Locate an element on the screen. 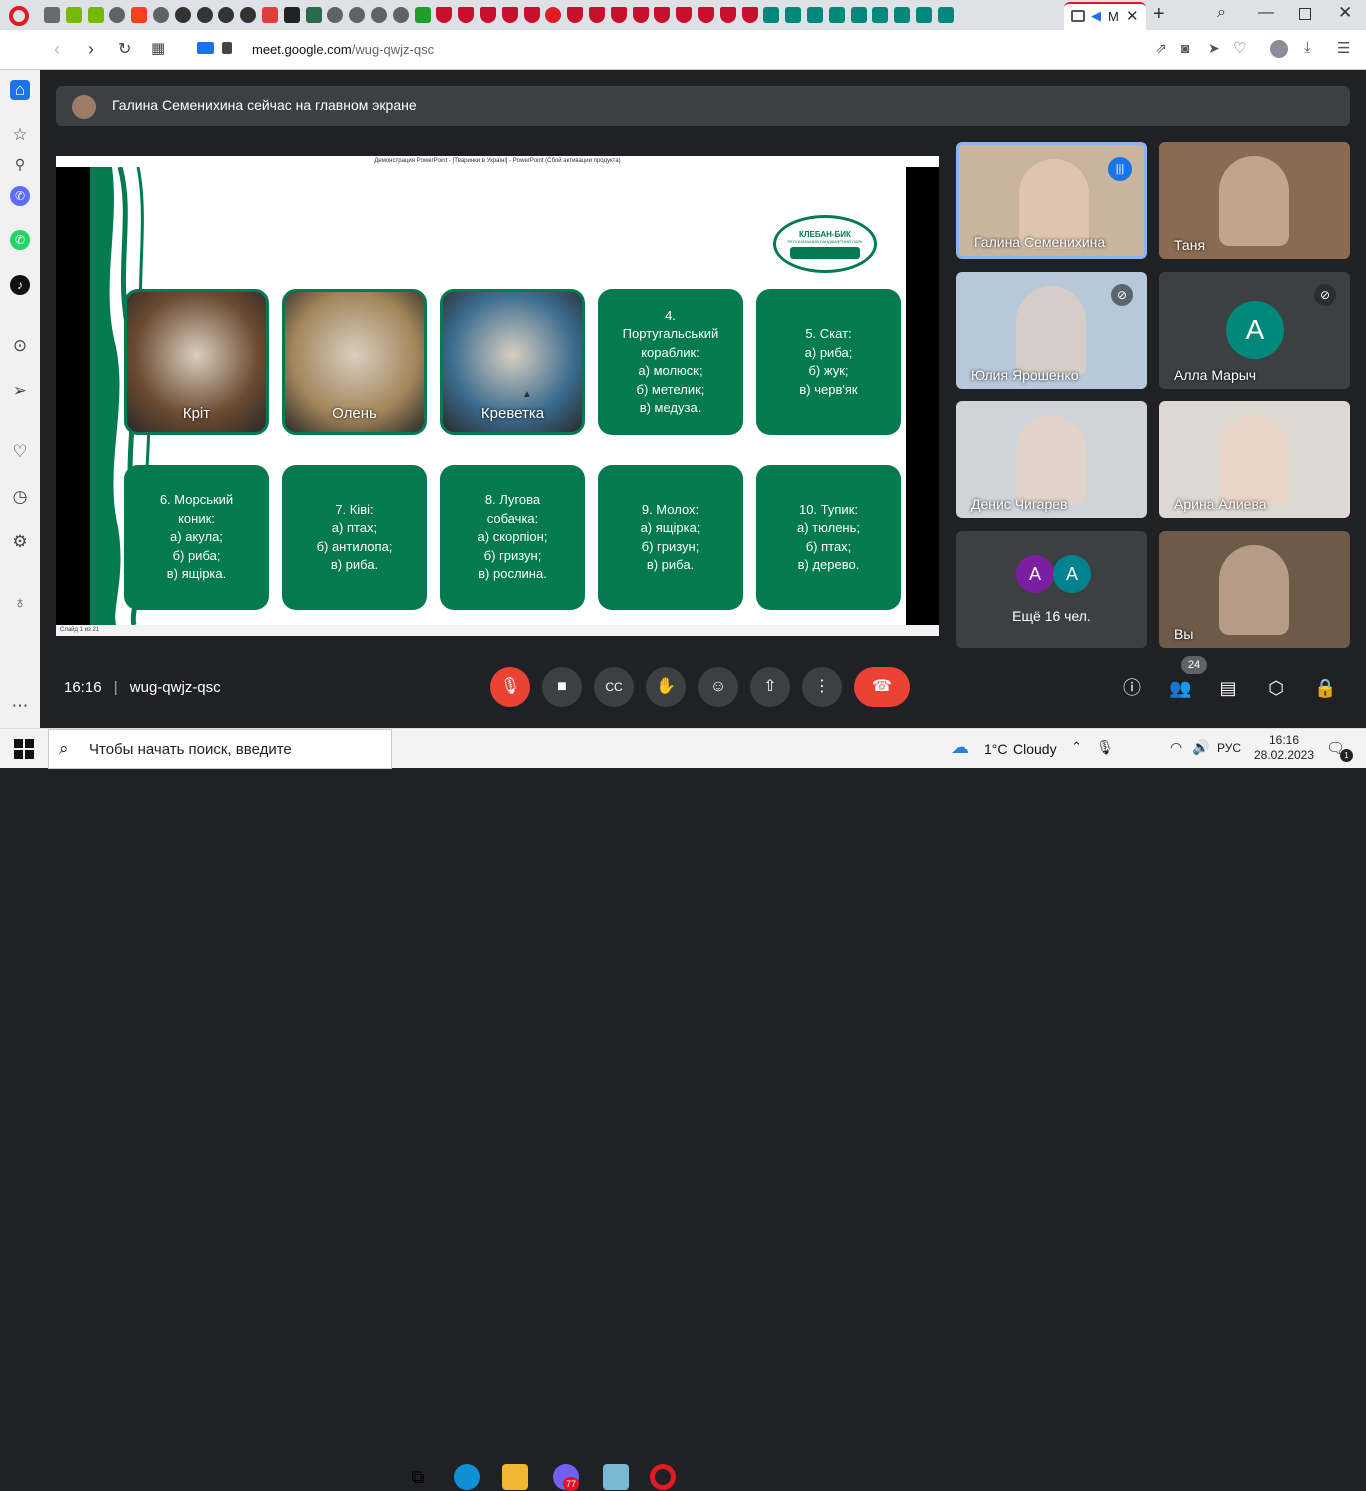 The image size is (1366, 1491). chat-icon is located at coordinates (270, 15).